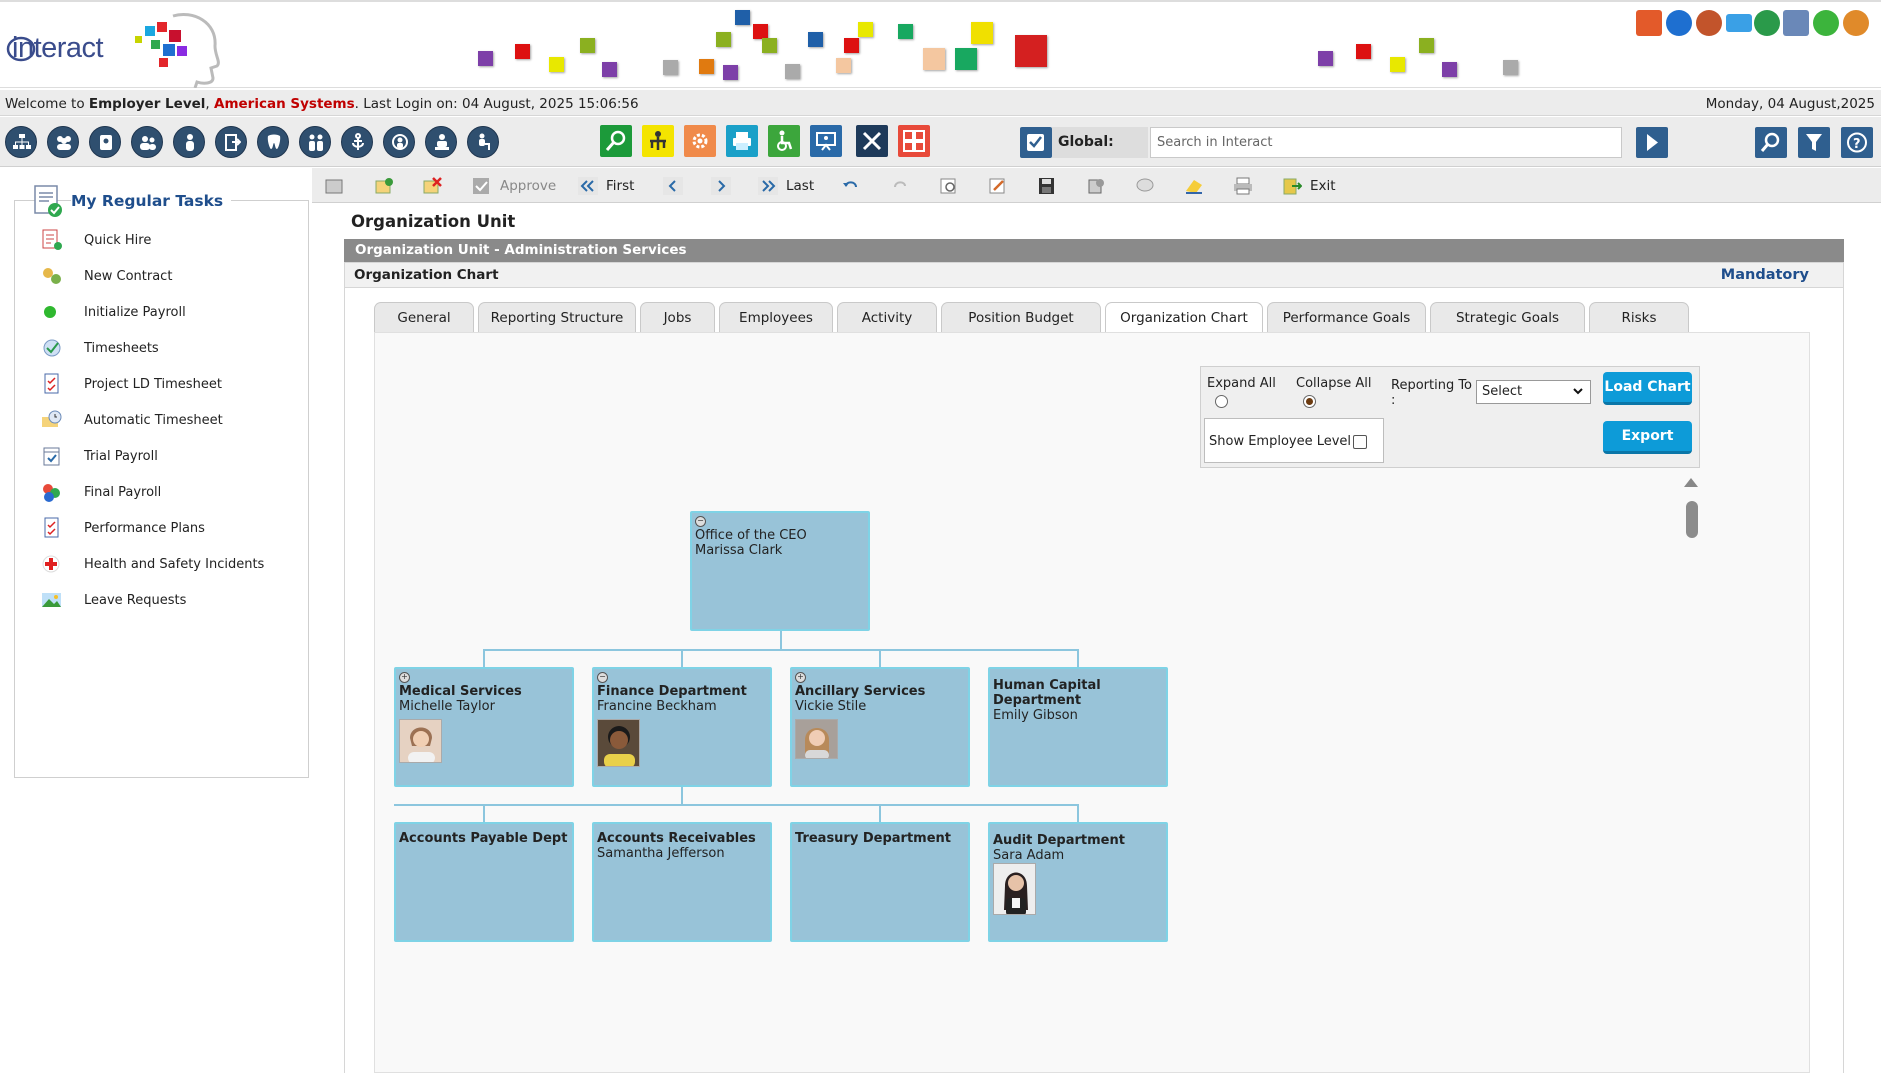 The width and height of the screenshot is (1881, 1073). Describe the element at coordinates (514, 186) in the screenshot. I see `approve-button: Approve` at that location.